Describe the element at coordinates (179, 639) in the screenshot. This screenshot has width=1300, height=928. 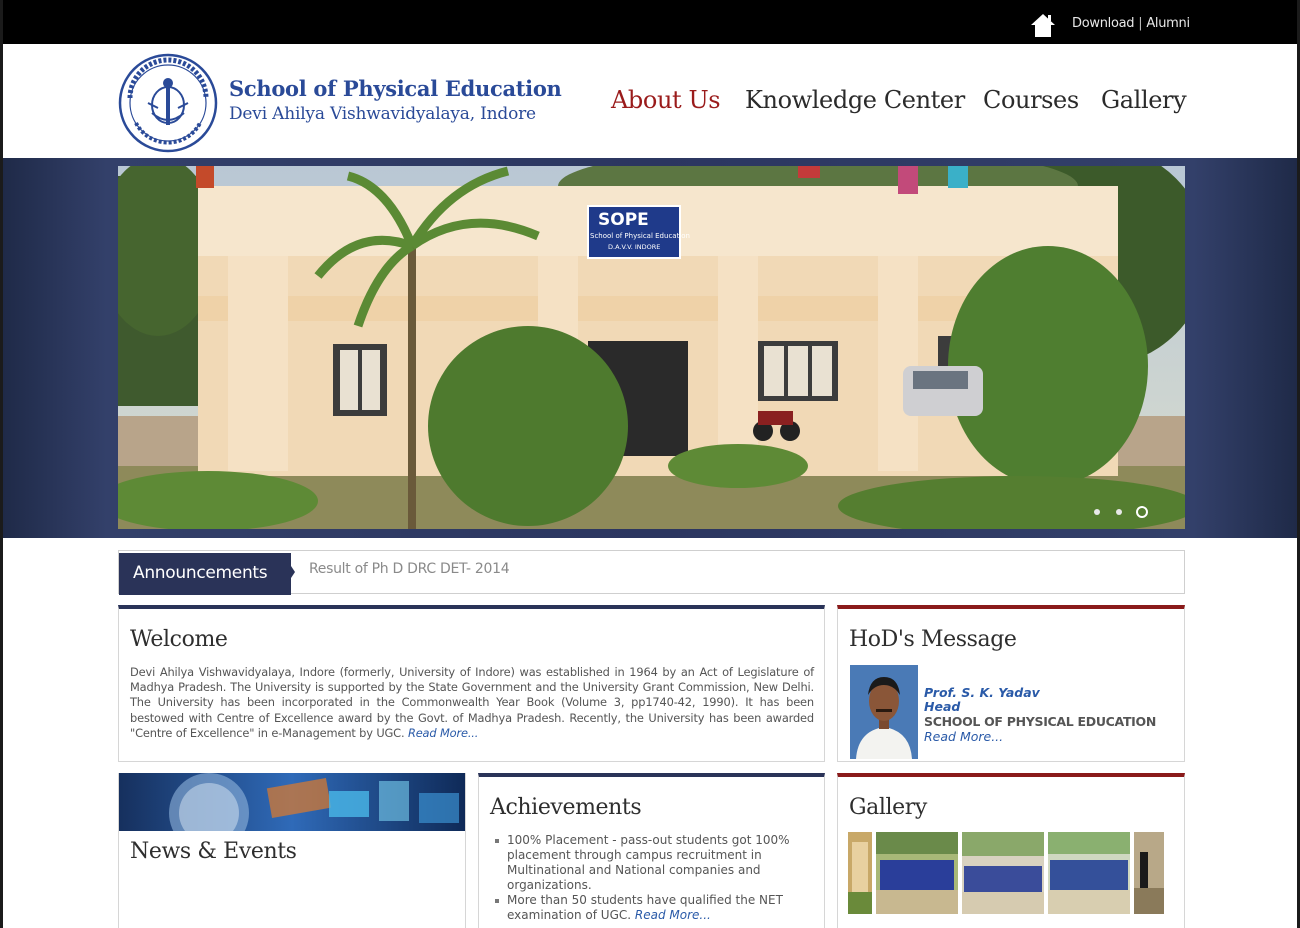
I see `welcome-title: Welcome` at that location.